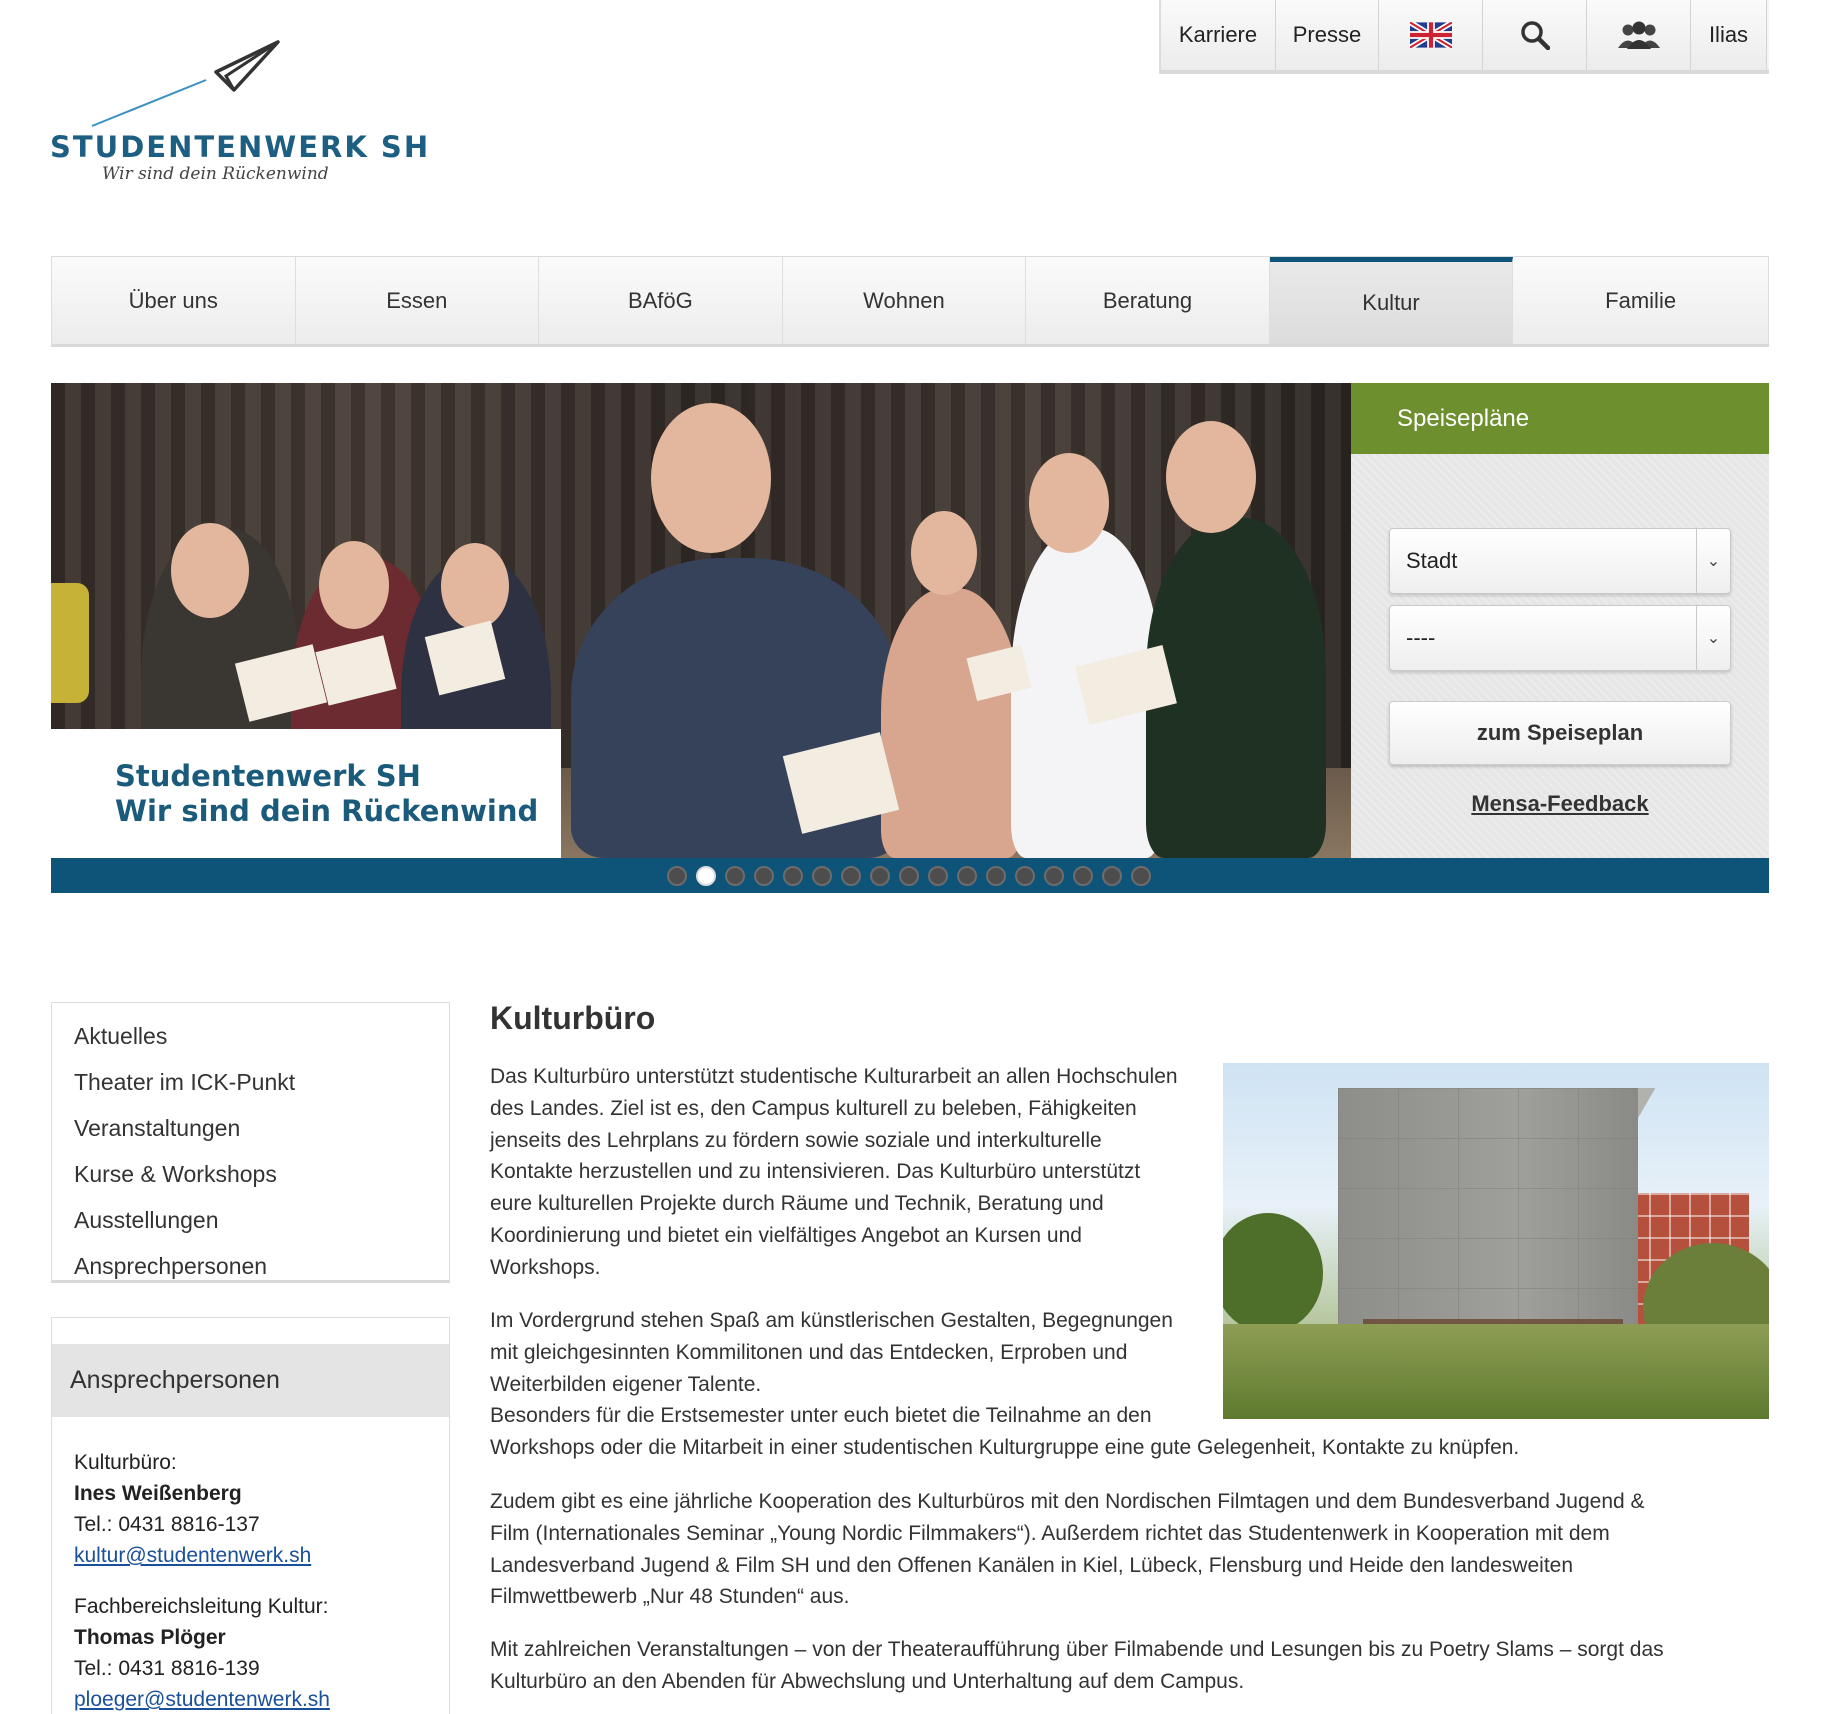  What do you see at coordinates (1560, 804) in the screenshot?
I see `mensa-feedback-link: Mensa-Feedback` at bounding box center [1560, 804].